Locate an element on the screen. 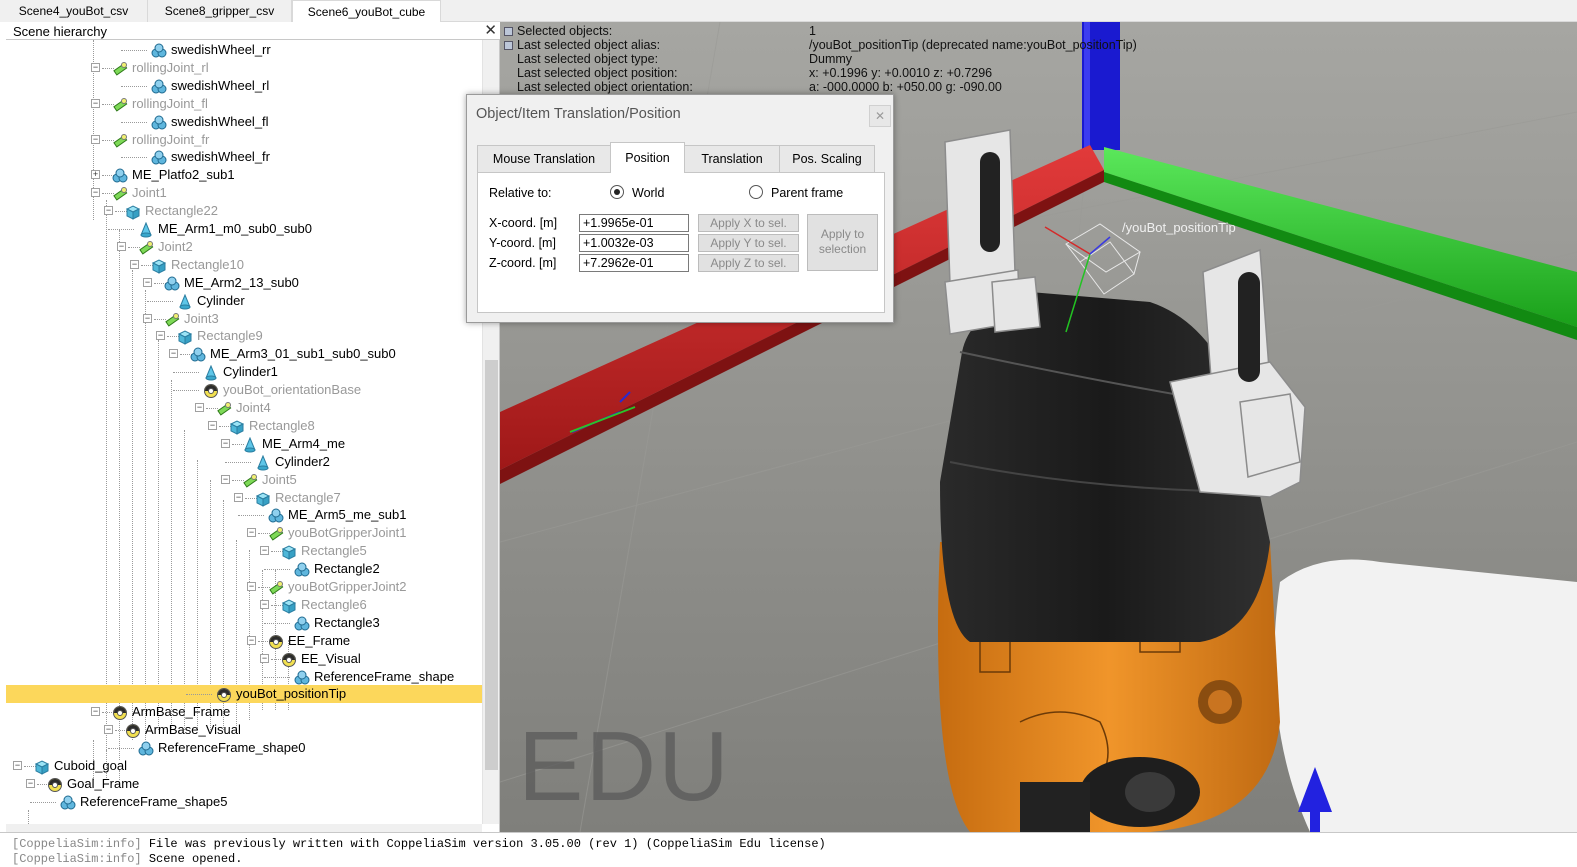 The width and height of the screenshot is (1577, 867). tree-row: − Rectangle8 is located at coordinates (244, 426).